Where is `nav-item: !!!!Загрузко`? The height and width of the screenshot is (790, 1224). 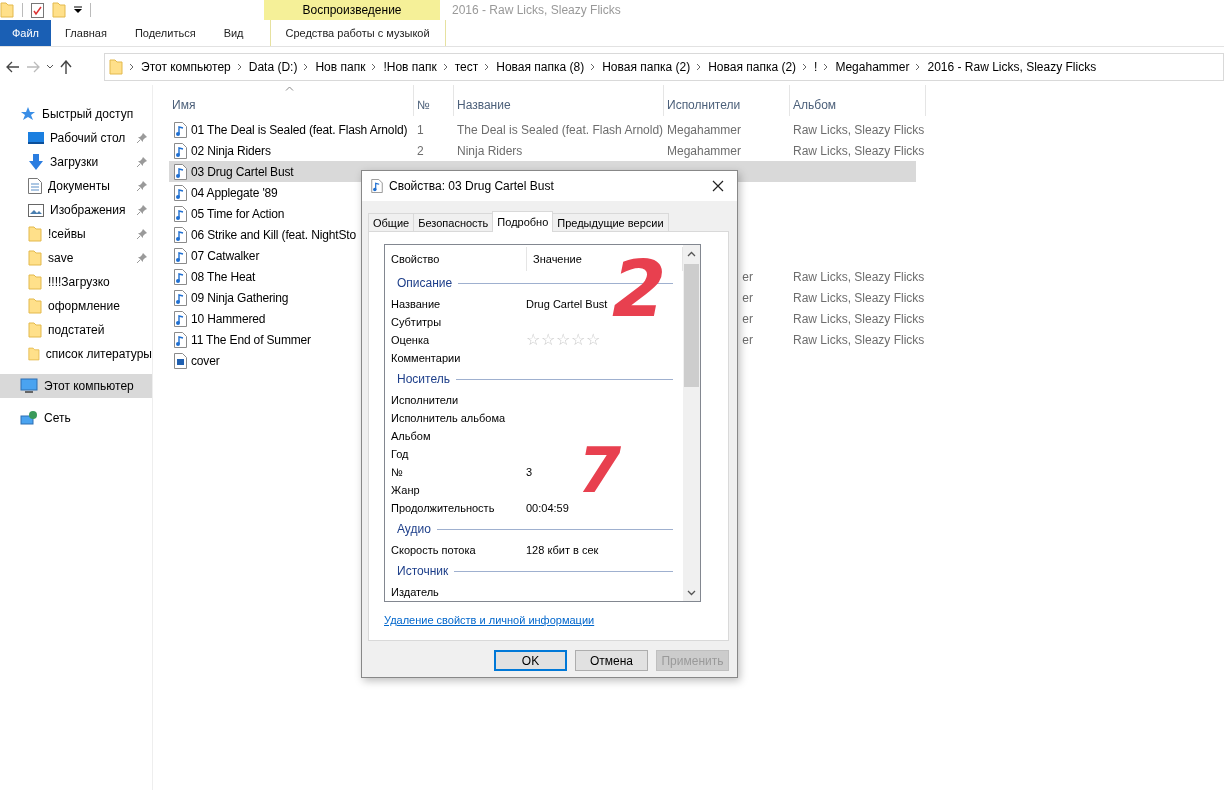 nav-item: !!!!Загрузко is located at coordinates (76, 282).